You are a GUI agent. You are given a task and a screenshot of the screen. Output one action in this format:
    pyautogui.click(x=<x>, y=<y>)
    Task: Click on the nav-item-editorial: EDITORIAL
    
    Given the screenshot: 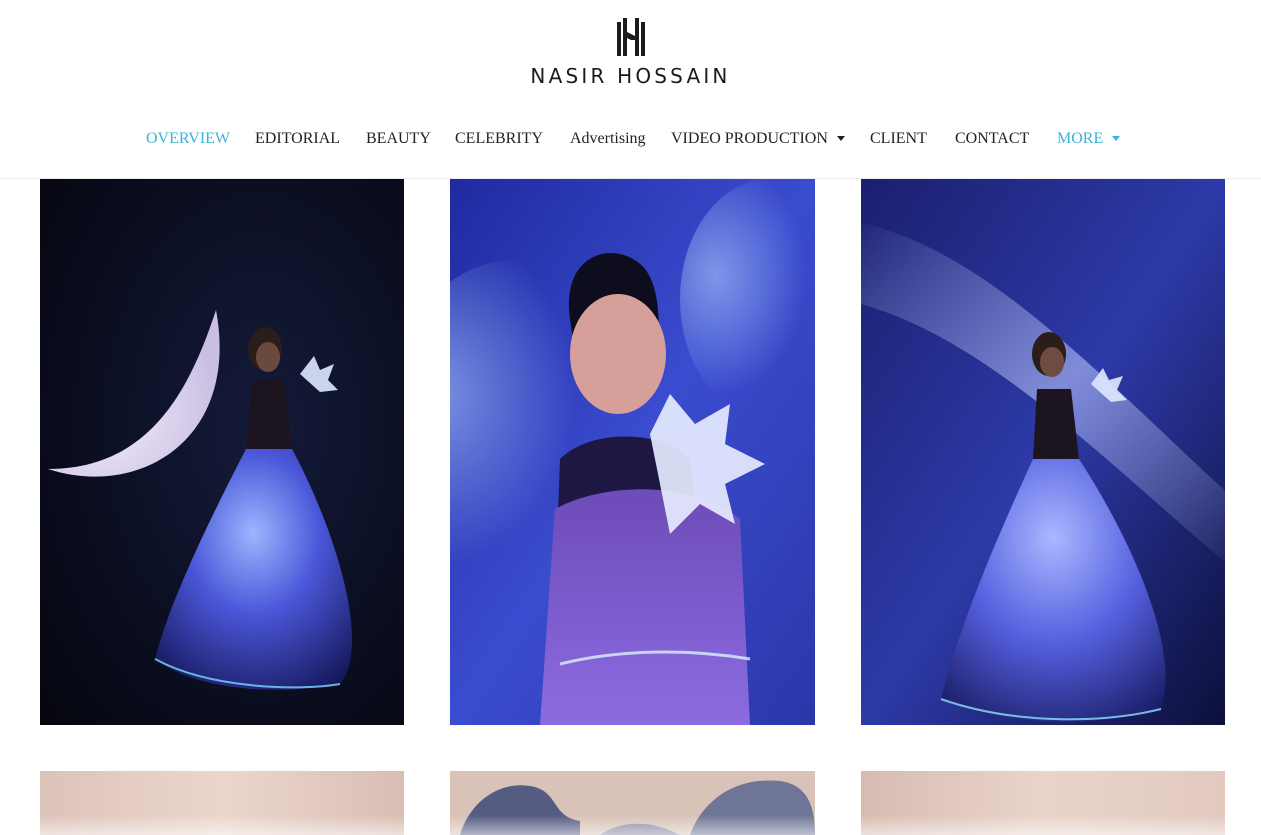 What is the action you would take?
    pyautogui.click(x=297, y=139)
    